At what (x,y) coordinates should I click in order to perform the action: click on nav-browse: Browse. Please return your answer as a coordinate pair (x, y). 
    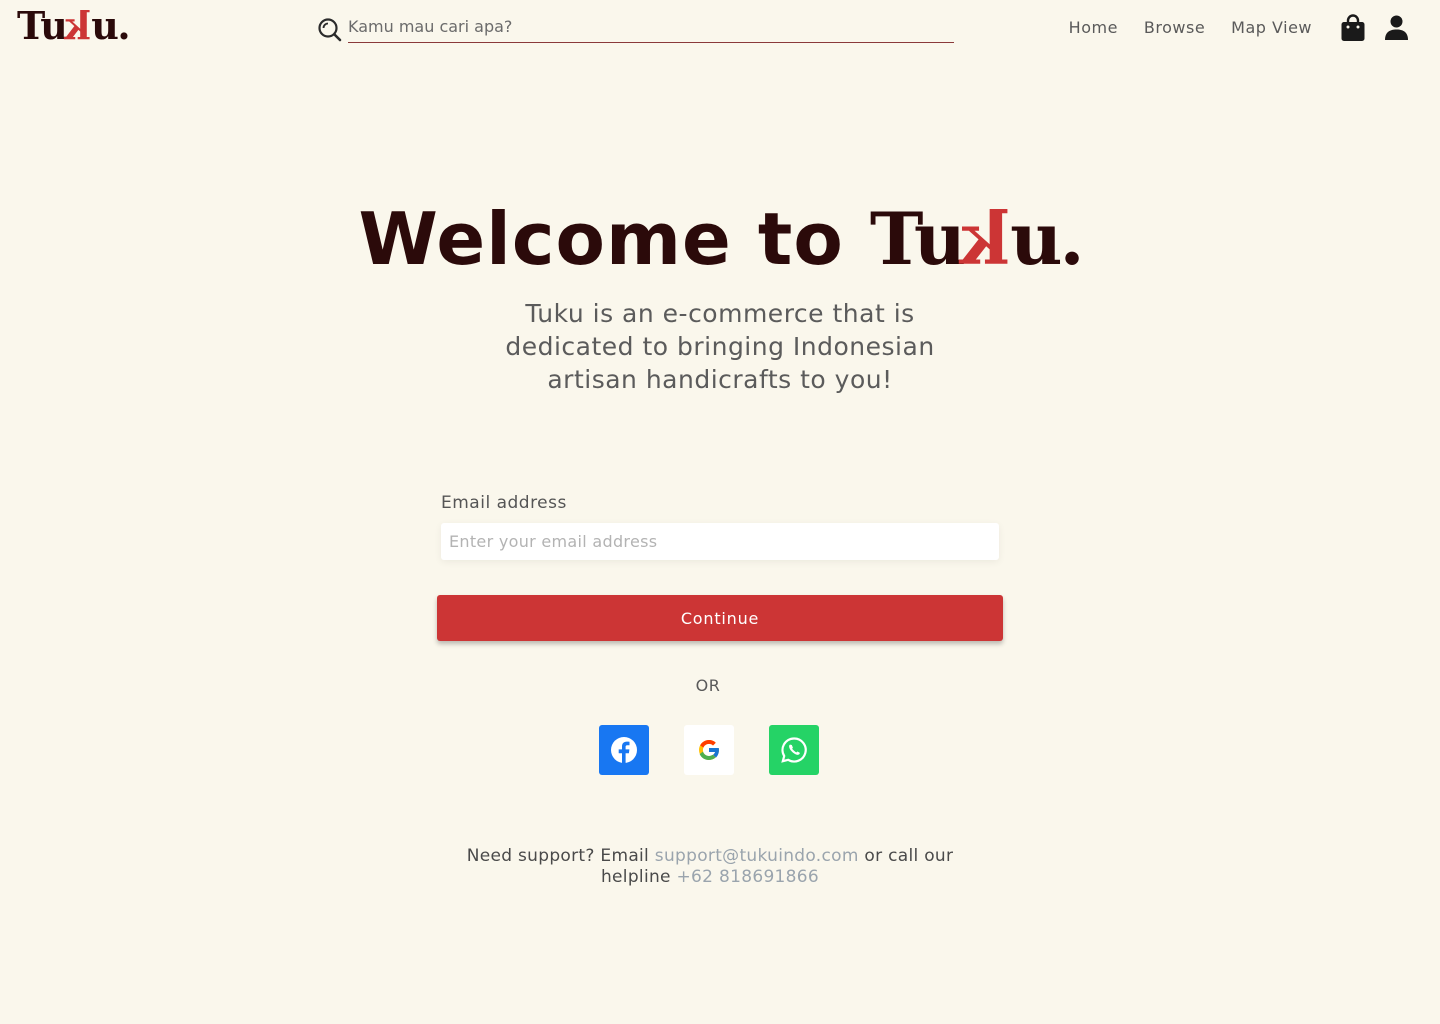
    Looking at the image, I should click on (1174, 27).